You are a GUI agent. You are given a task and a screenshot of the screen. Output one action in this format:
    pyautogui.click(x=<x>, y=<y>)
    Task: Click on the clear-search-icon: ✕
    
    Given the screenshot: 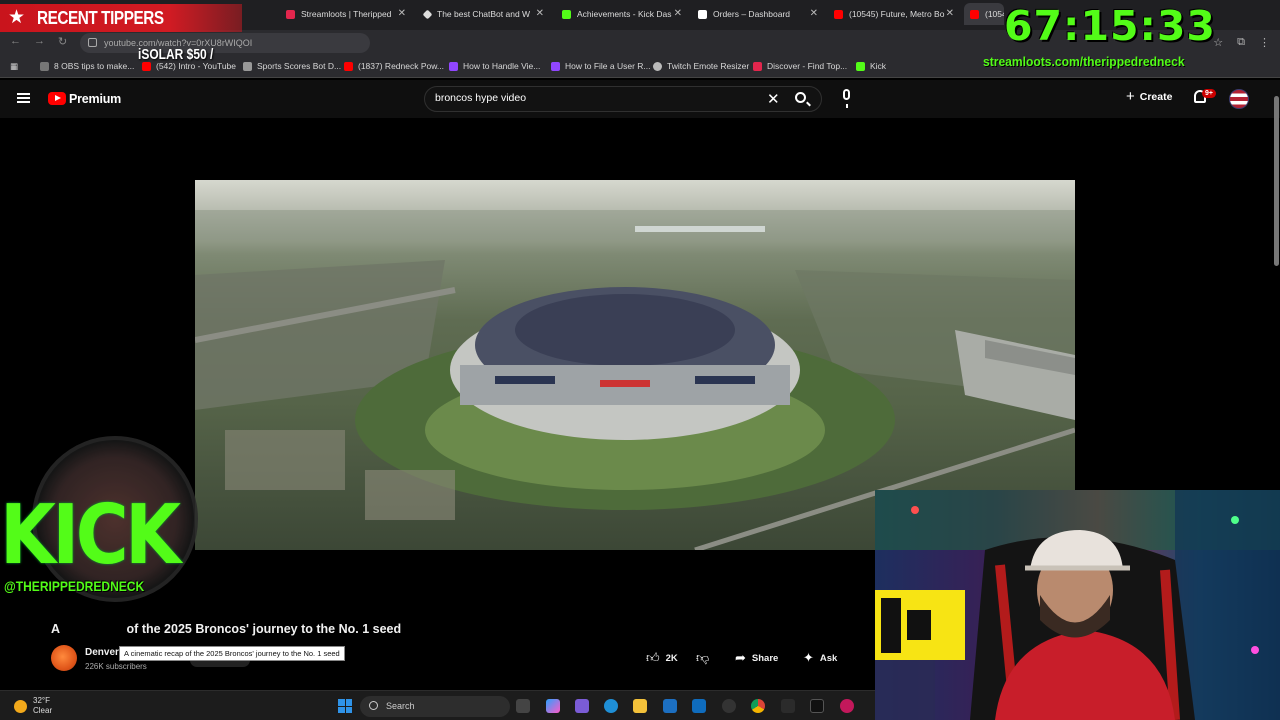 What is the action you would take?
    pyautogui.click(x=773, y=99)
    